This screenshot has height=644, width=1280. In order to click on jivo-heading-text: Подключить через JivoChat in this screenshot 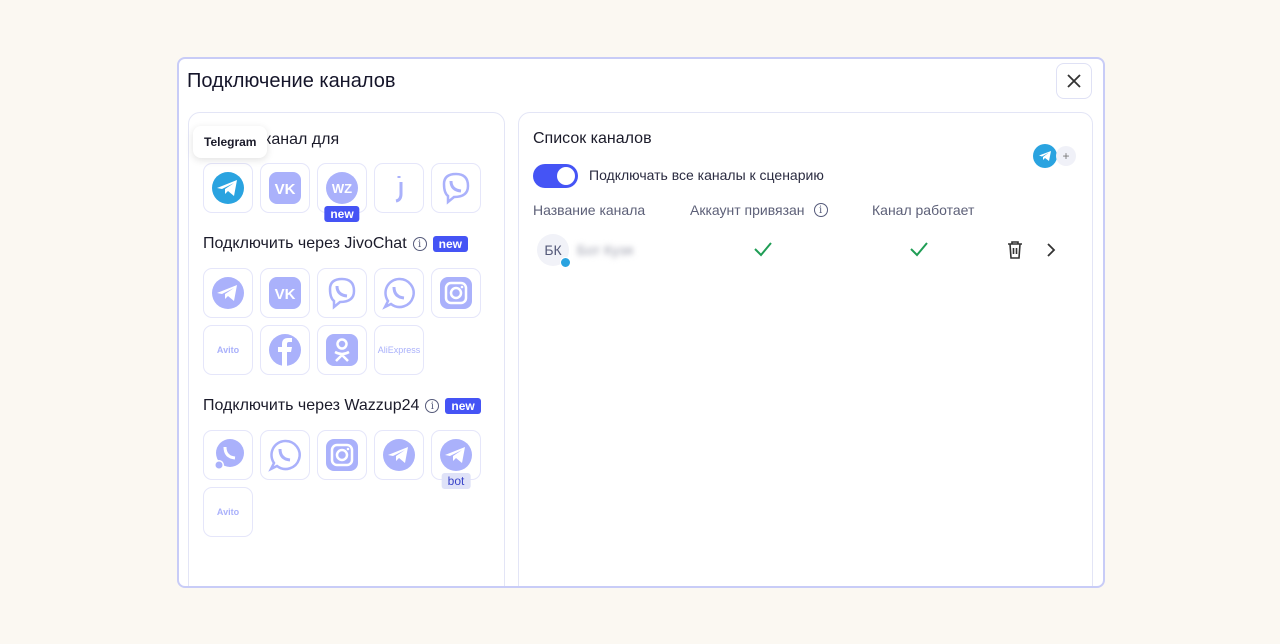, I will do `click(305, 243)`.